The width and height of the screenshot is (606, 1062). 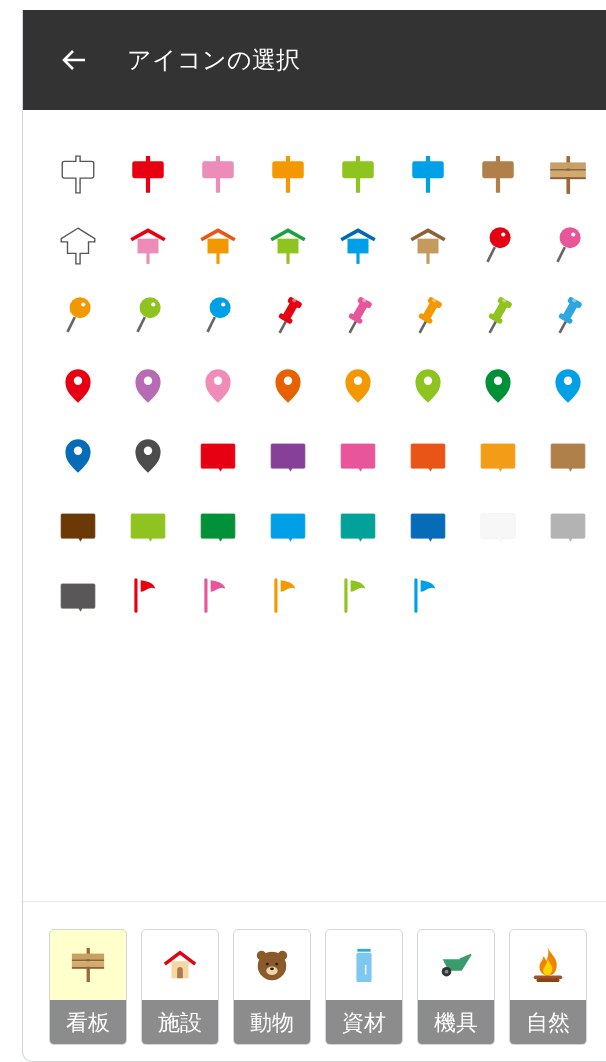 What do you see at coordinates (180, 987) in the screenshot?
I see `category-tab: 施設` at bounding box center [180, 987].